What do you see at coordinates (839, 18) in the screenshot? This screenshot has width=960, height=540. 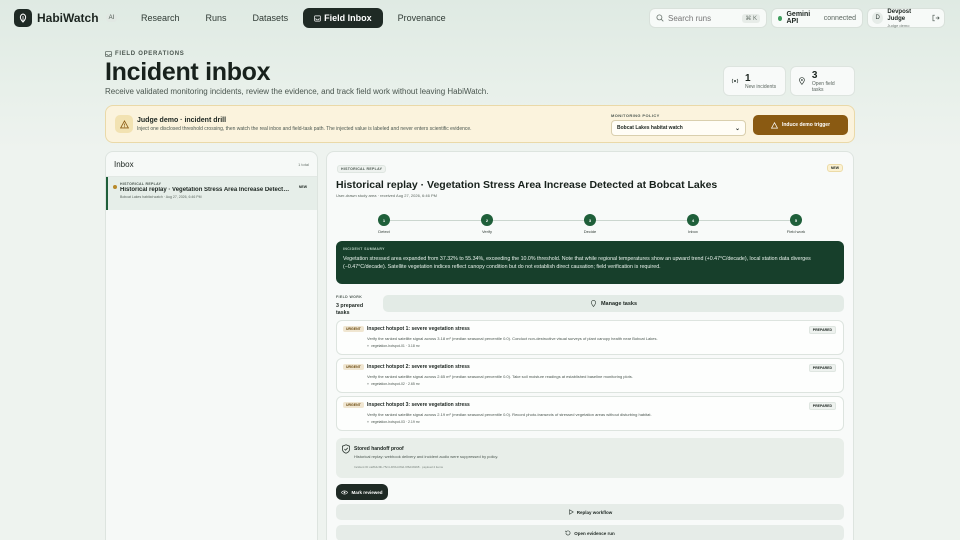 I see `api-connection: connected` at bounding box center [839, 18].